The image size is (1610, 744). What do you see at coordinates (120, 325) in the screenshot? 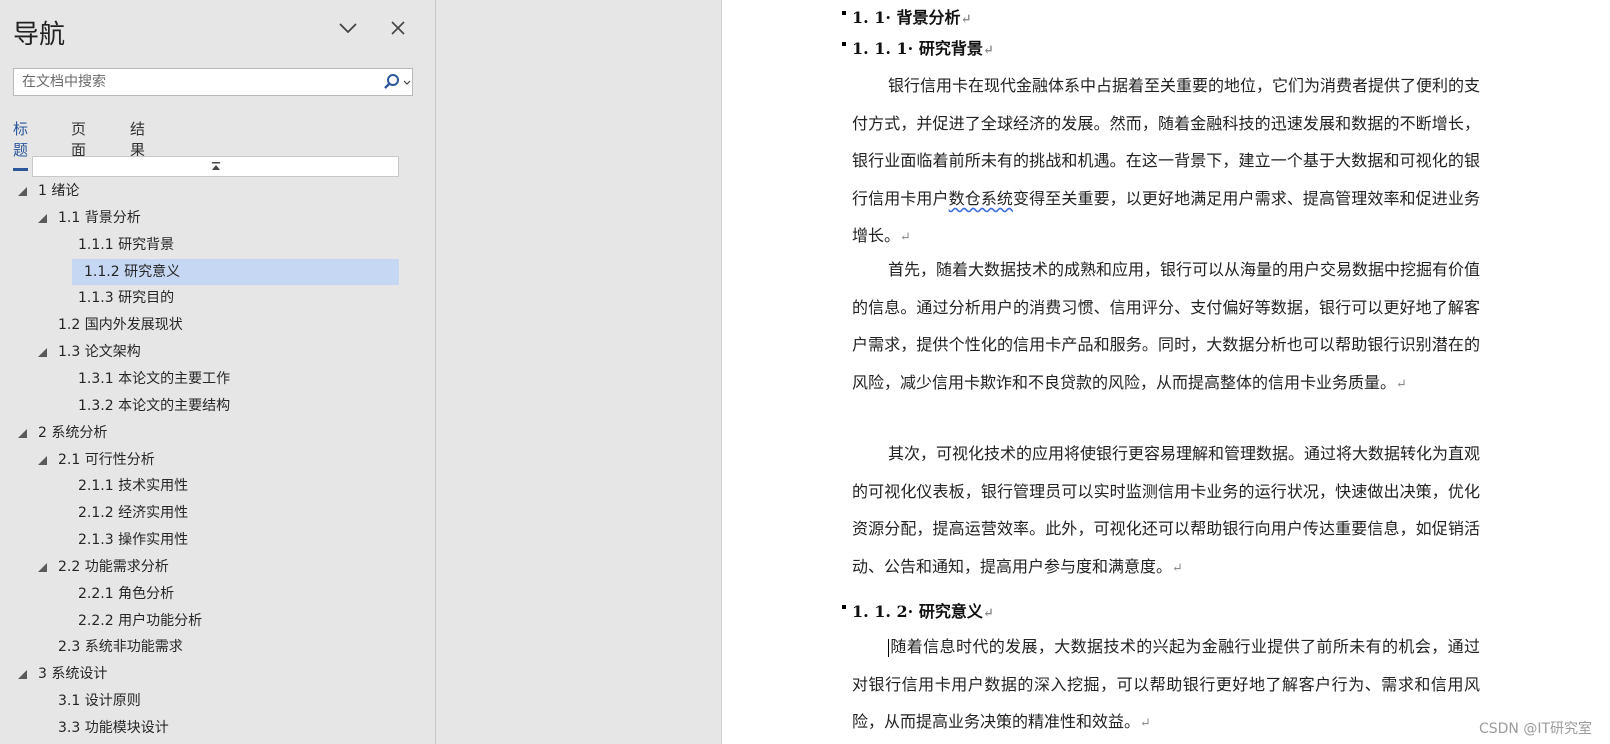
I see `nav-tree-label: 1.2 国内外发展现状` at bounding box center [120, 325].